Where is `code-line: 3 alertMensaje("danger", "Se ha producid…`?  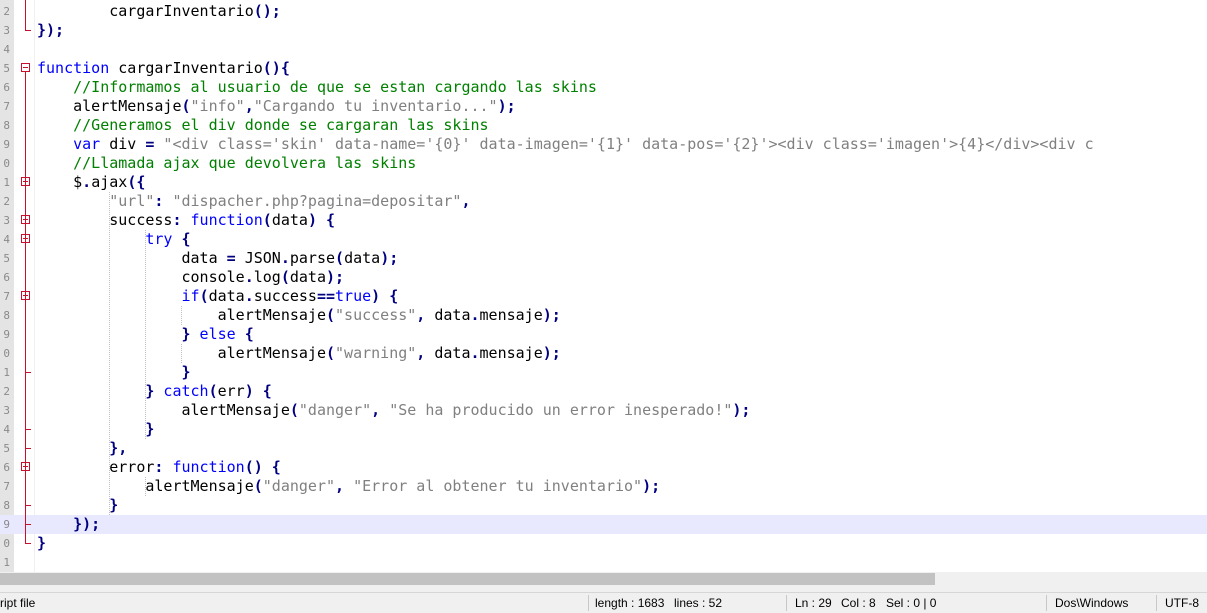
code-line: 3 alertMensaje("danger", "Se ha producid… is located at coordinates (603, 410).